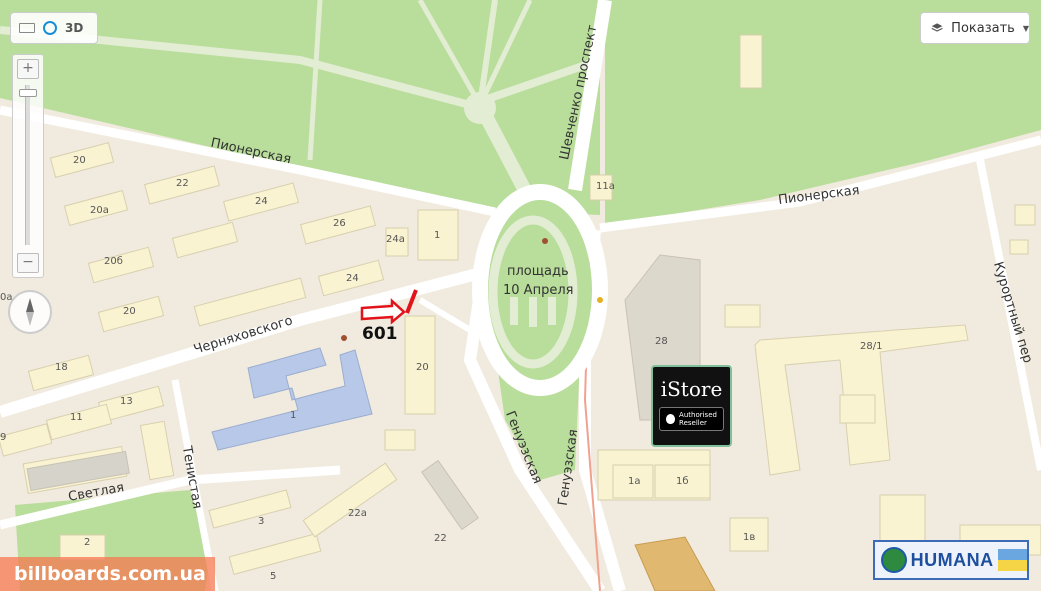  What do you see at coordinates (273, 576) in the screenshot?
I see `building-number: 5` at bounding box center [273, 576].